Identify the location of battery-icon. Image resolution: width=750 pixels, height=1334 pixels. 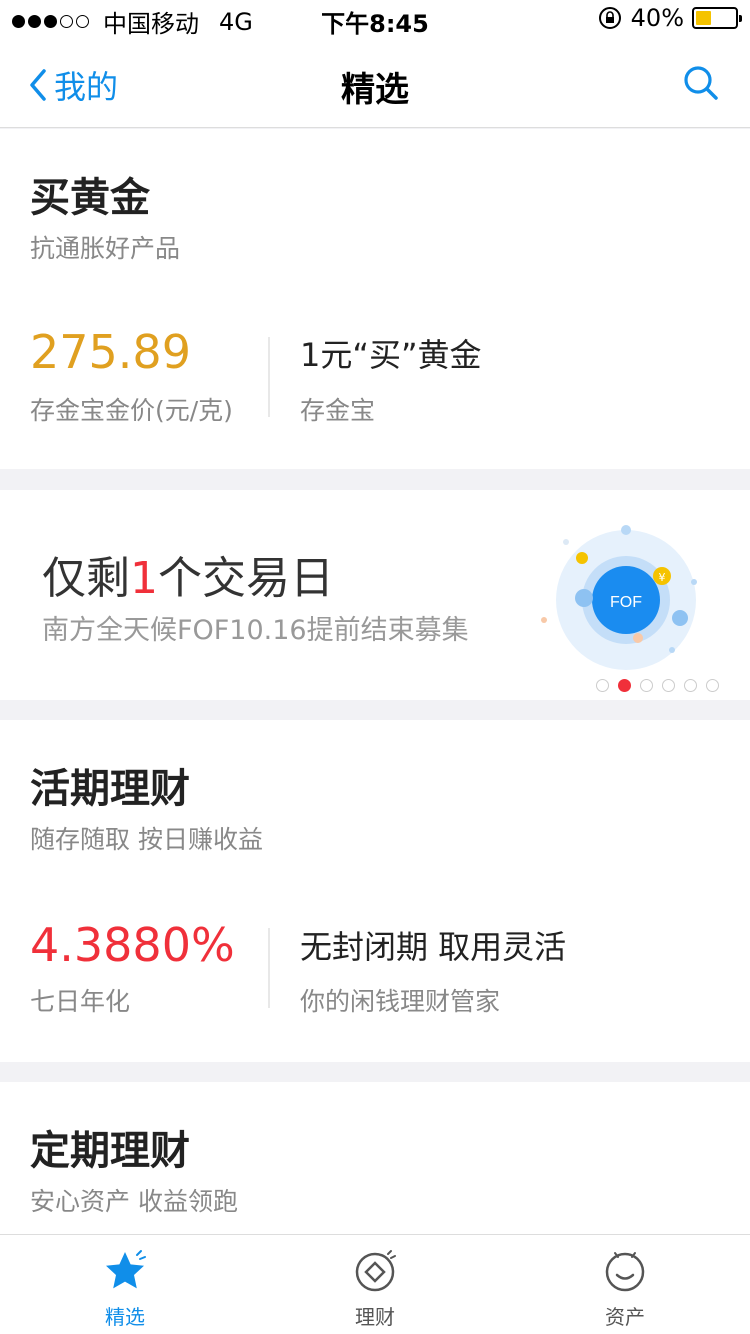
(717, 18).